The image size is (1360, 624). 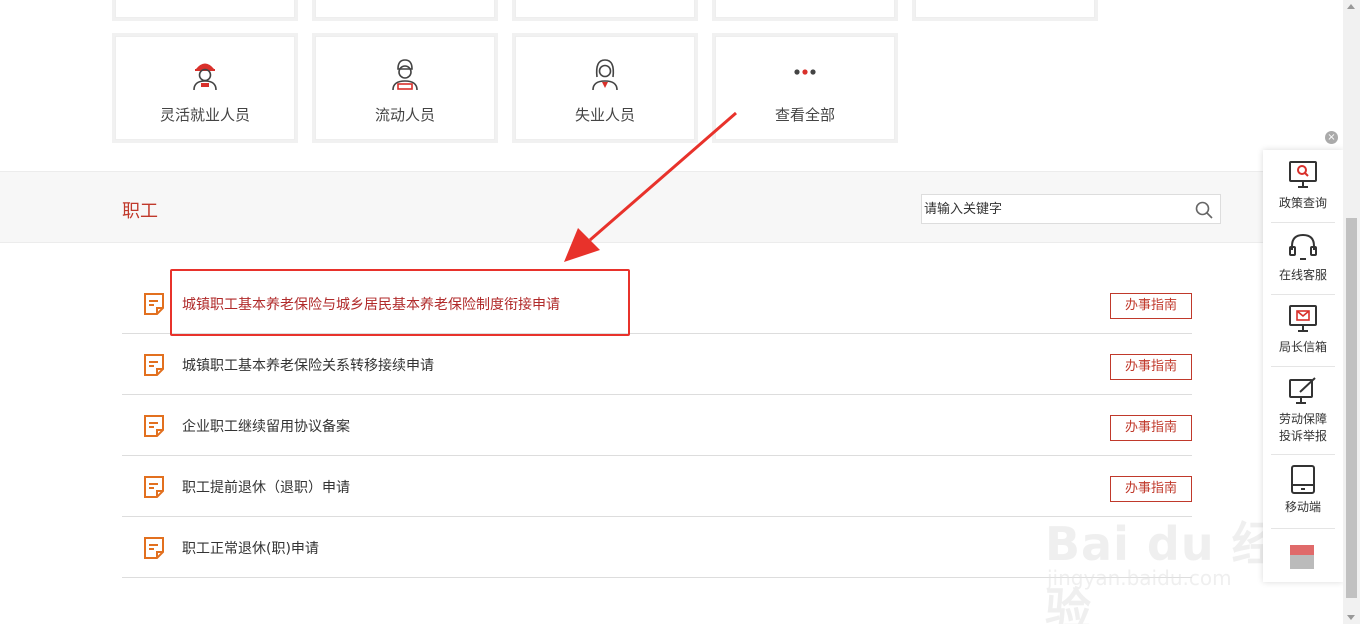 What do you see at coordinates (1139, 578) in the screenshot?
I see `watermark-url: jingyan.baidu.com` at bounding box center [1139, 578].